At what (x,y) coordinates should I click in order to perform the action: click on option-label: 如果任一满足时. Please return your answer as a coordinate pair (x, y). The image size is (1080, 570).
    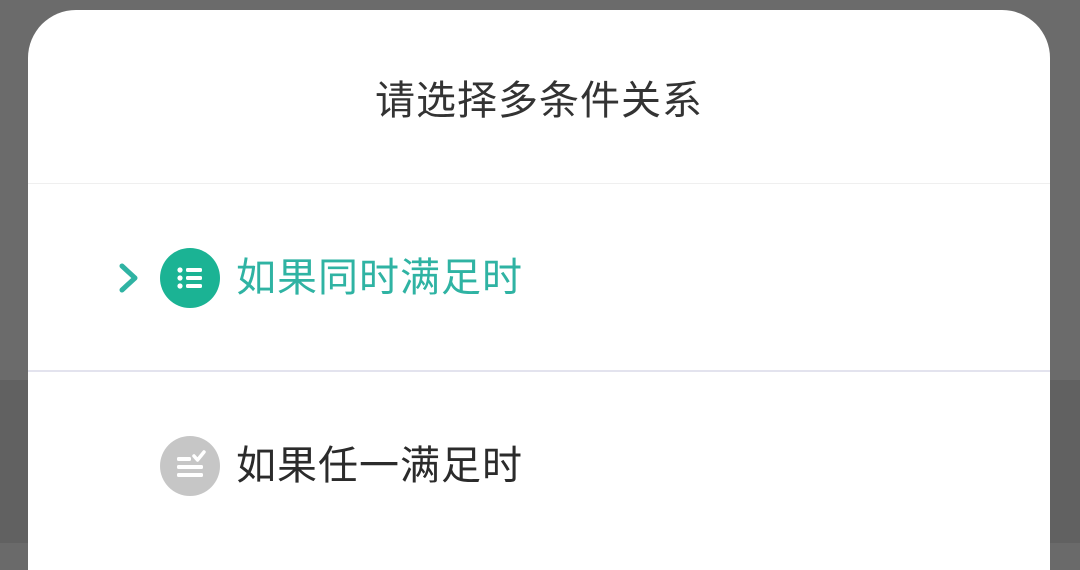
    Looking at the image, I should click on (379, 466).